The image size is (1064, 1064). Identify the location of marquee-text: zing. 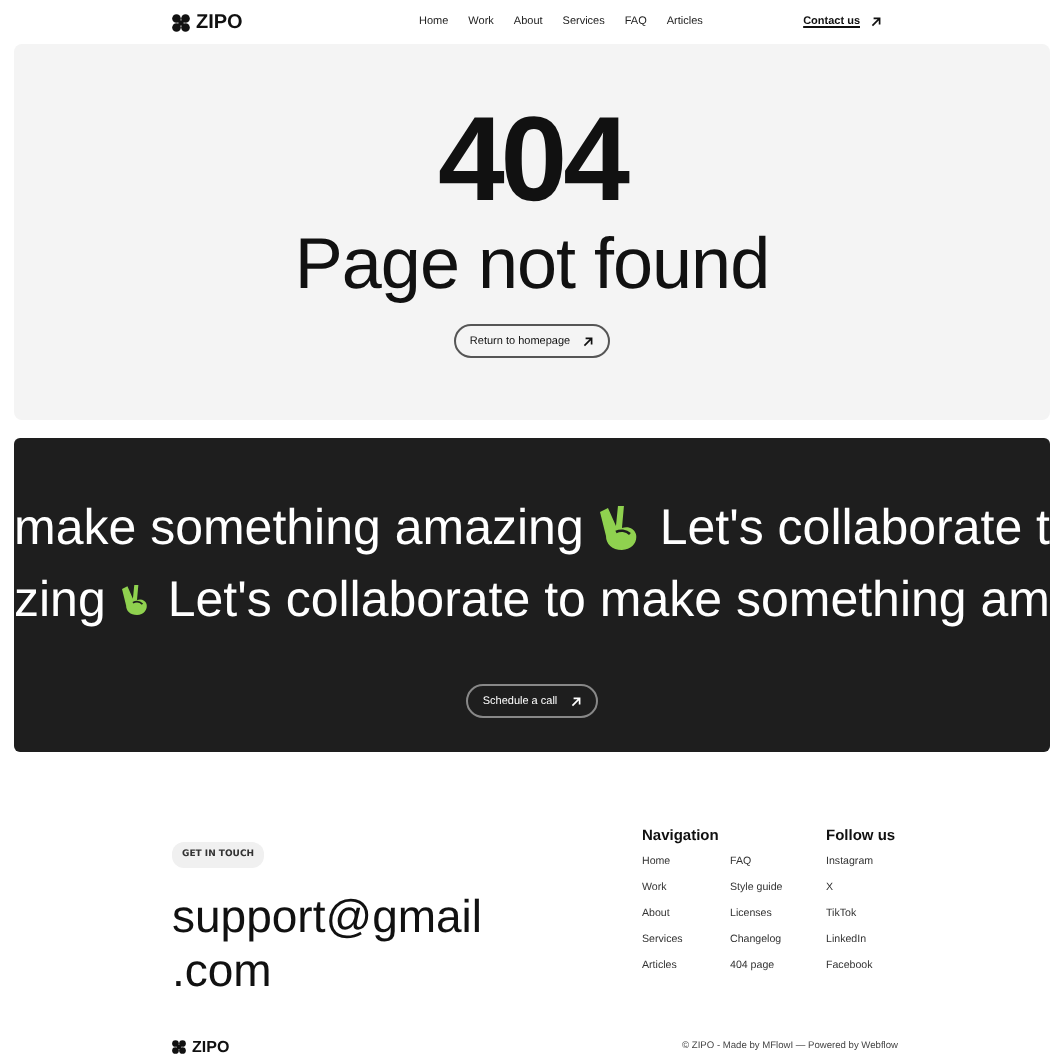
(60, 600).